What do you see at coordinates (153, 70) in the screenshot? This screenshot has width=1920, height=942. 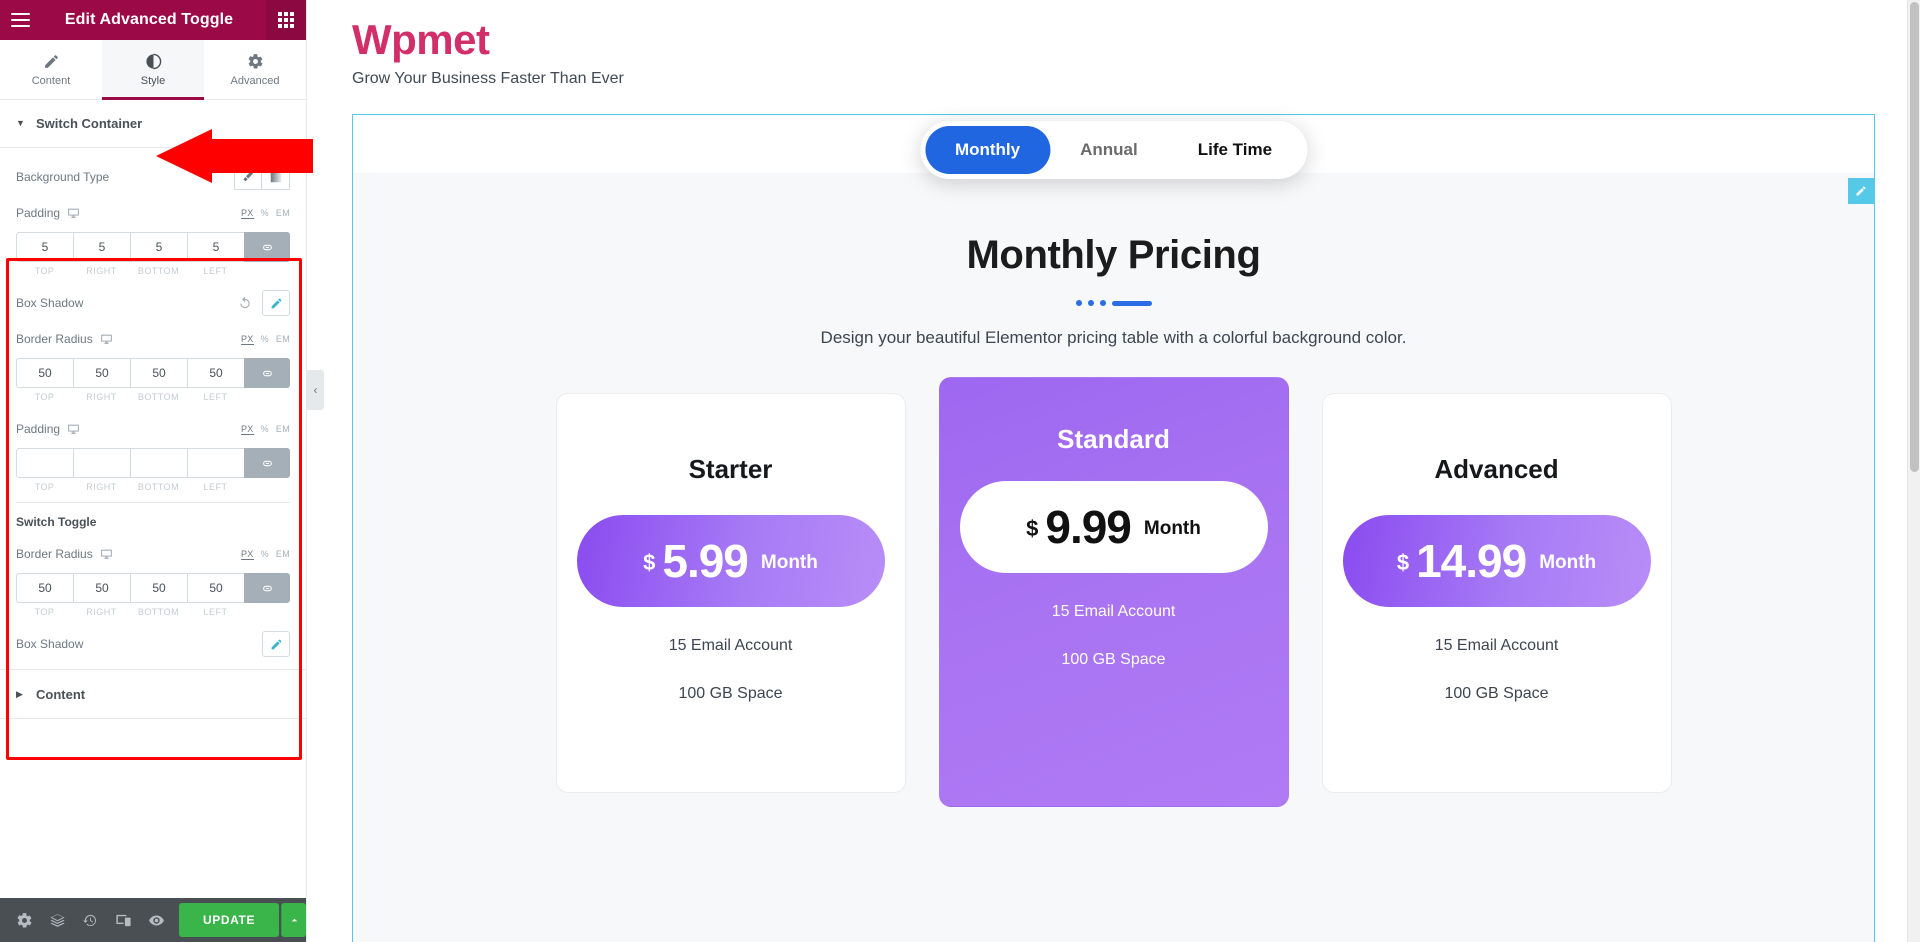 I see `tab-style: Style` at bounding box center [153, 70].